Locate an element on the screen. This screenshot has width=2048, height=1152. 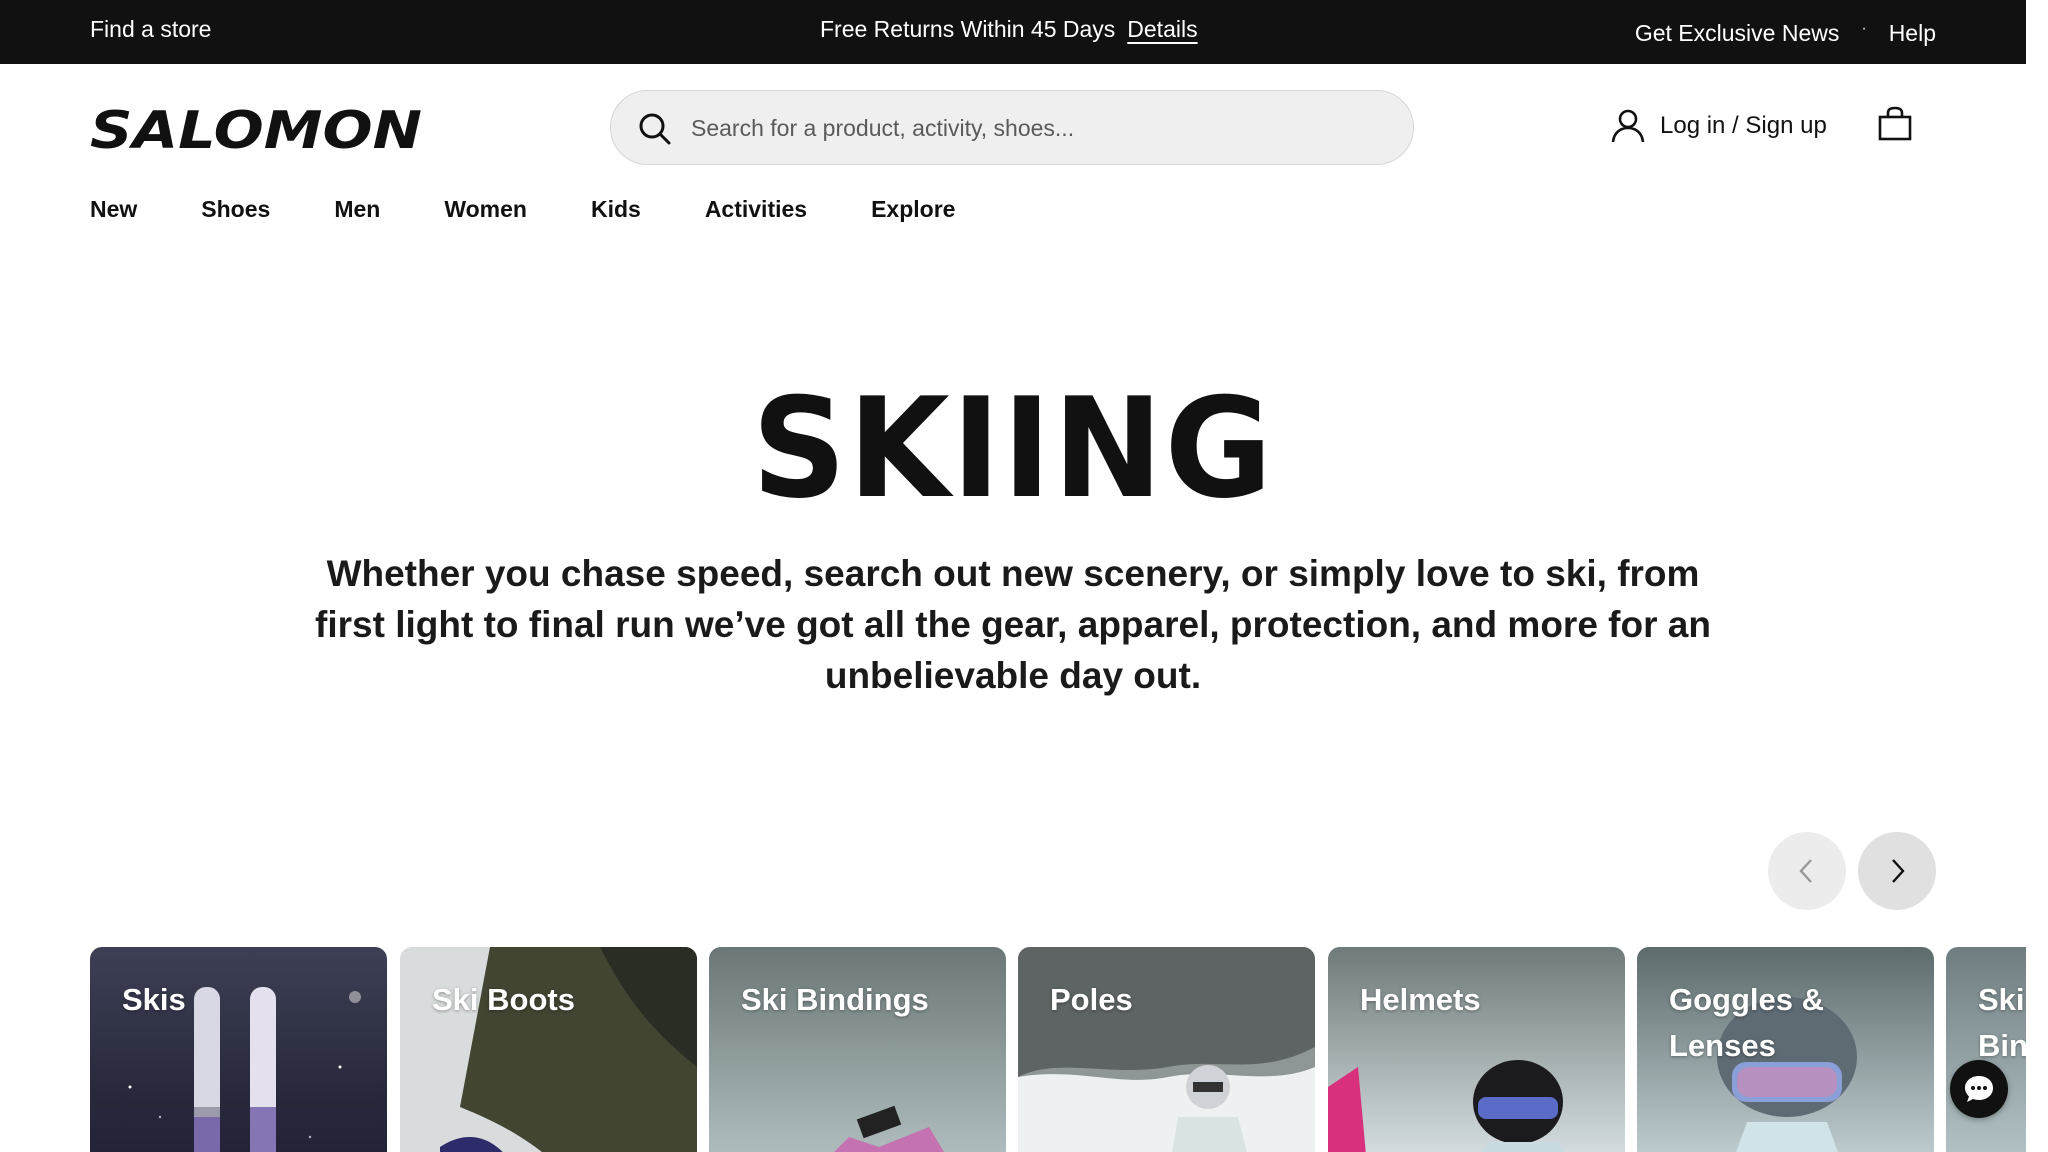
carousel-next-button is located at coordinates (1897, 871).